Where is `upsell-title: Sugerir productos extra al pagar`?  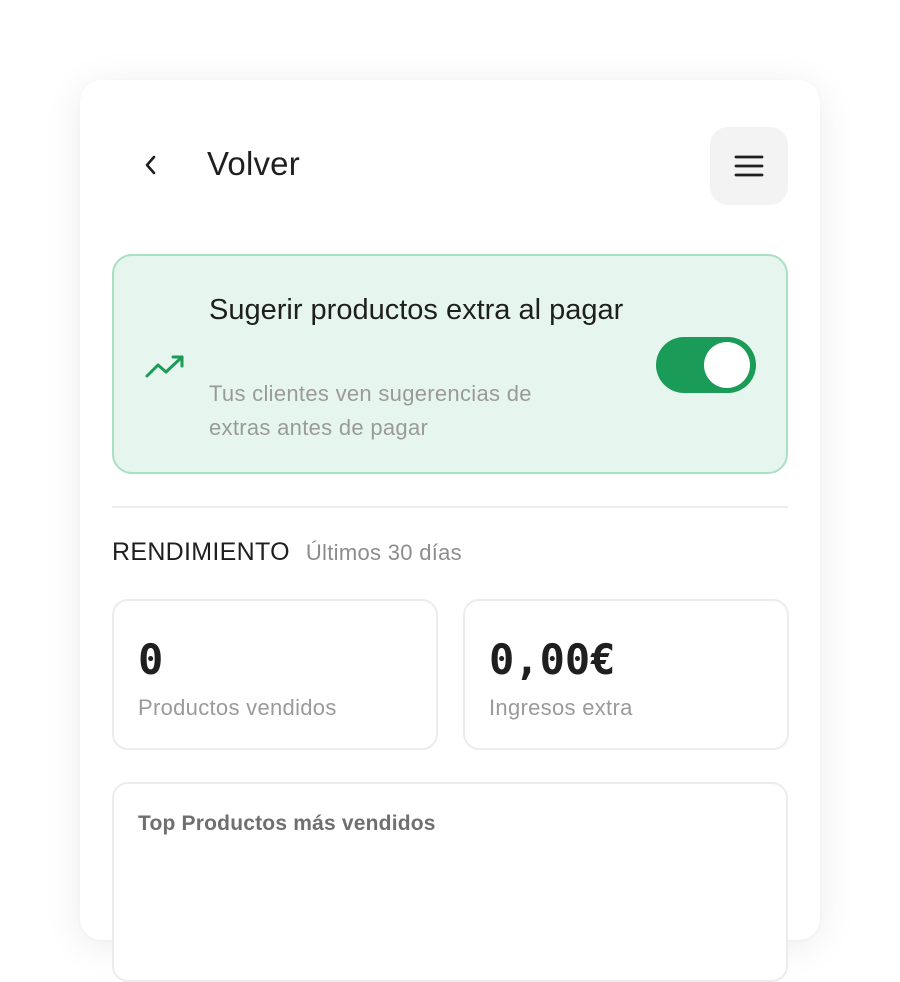 upsell-title: Sugerir productos extra al pagar is located at coordinates (416, 310).